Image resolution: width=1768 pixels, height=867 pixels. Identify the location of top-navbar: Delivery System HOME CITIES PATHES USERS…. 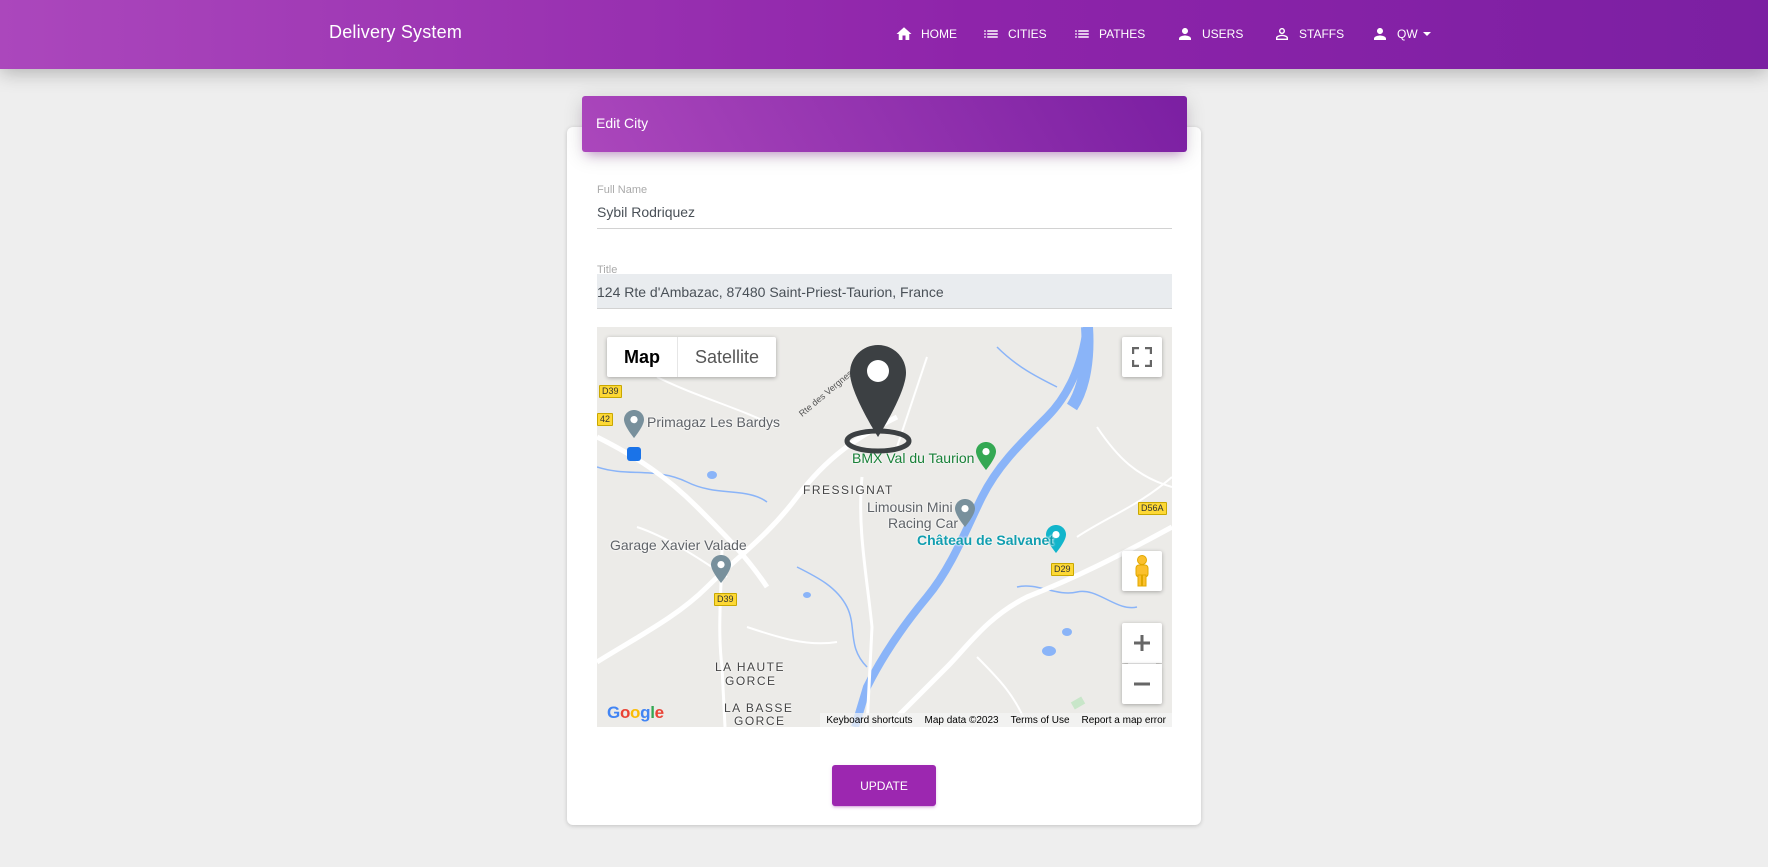
(884, 34).